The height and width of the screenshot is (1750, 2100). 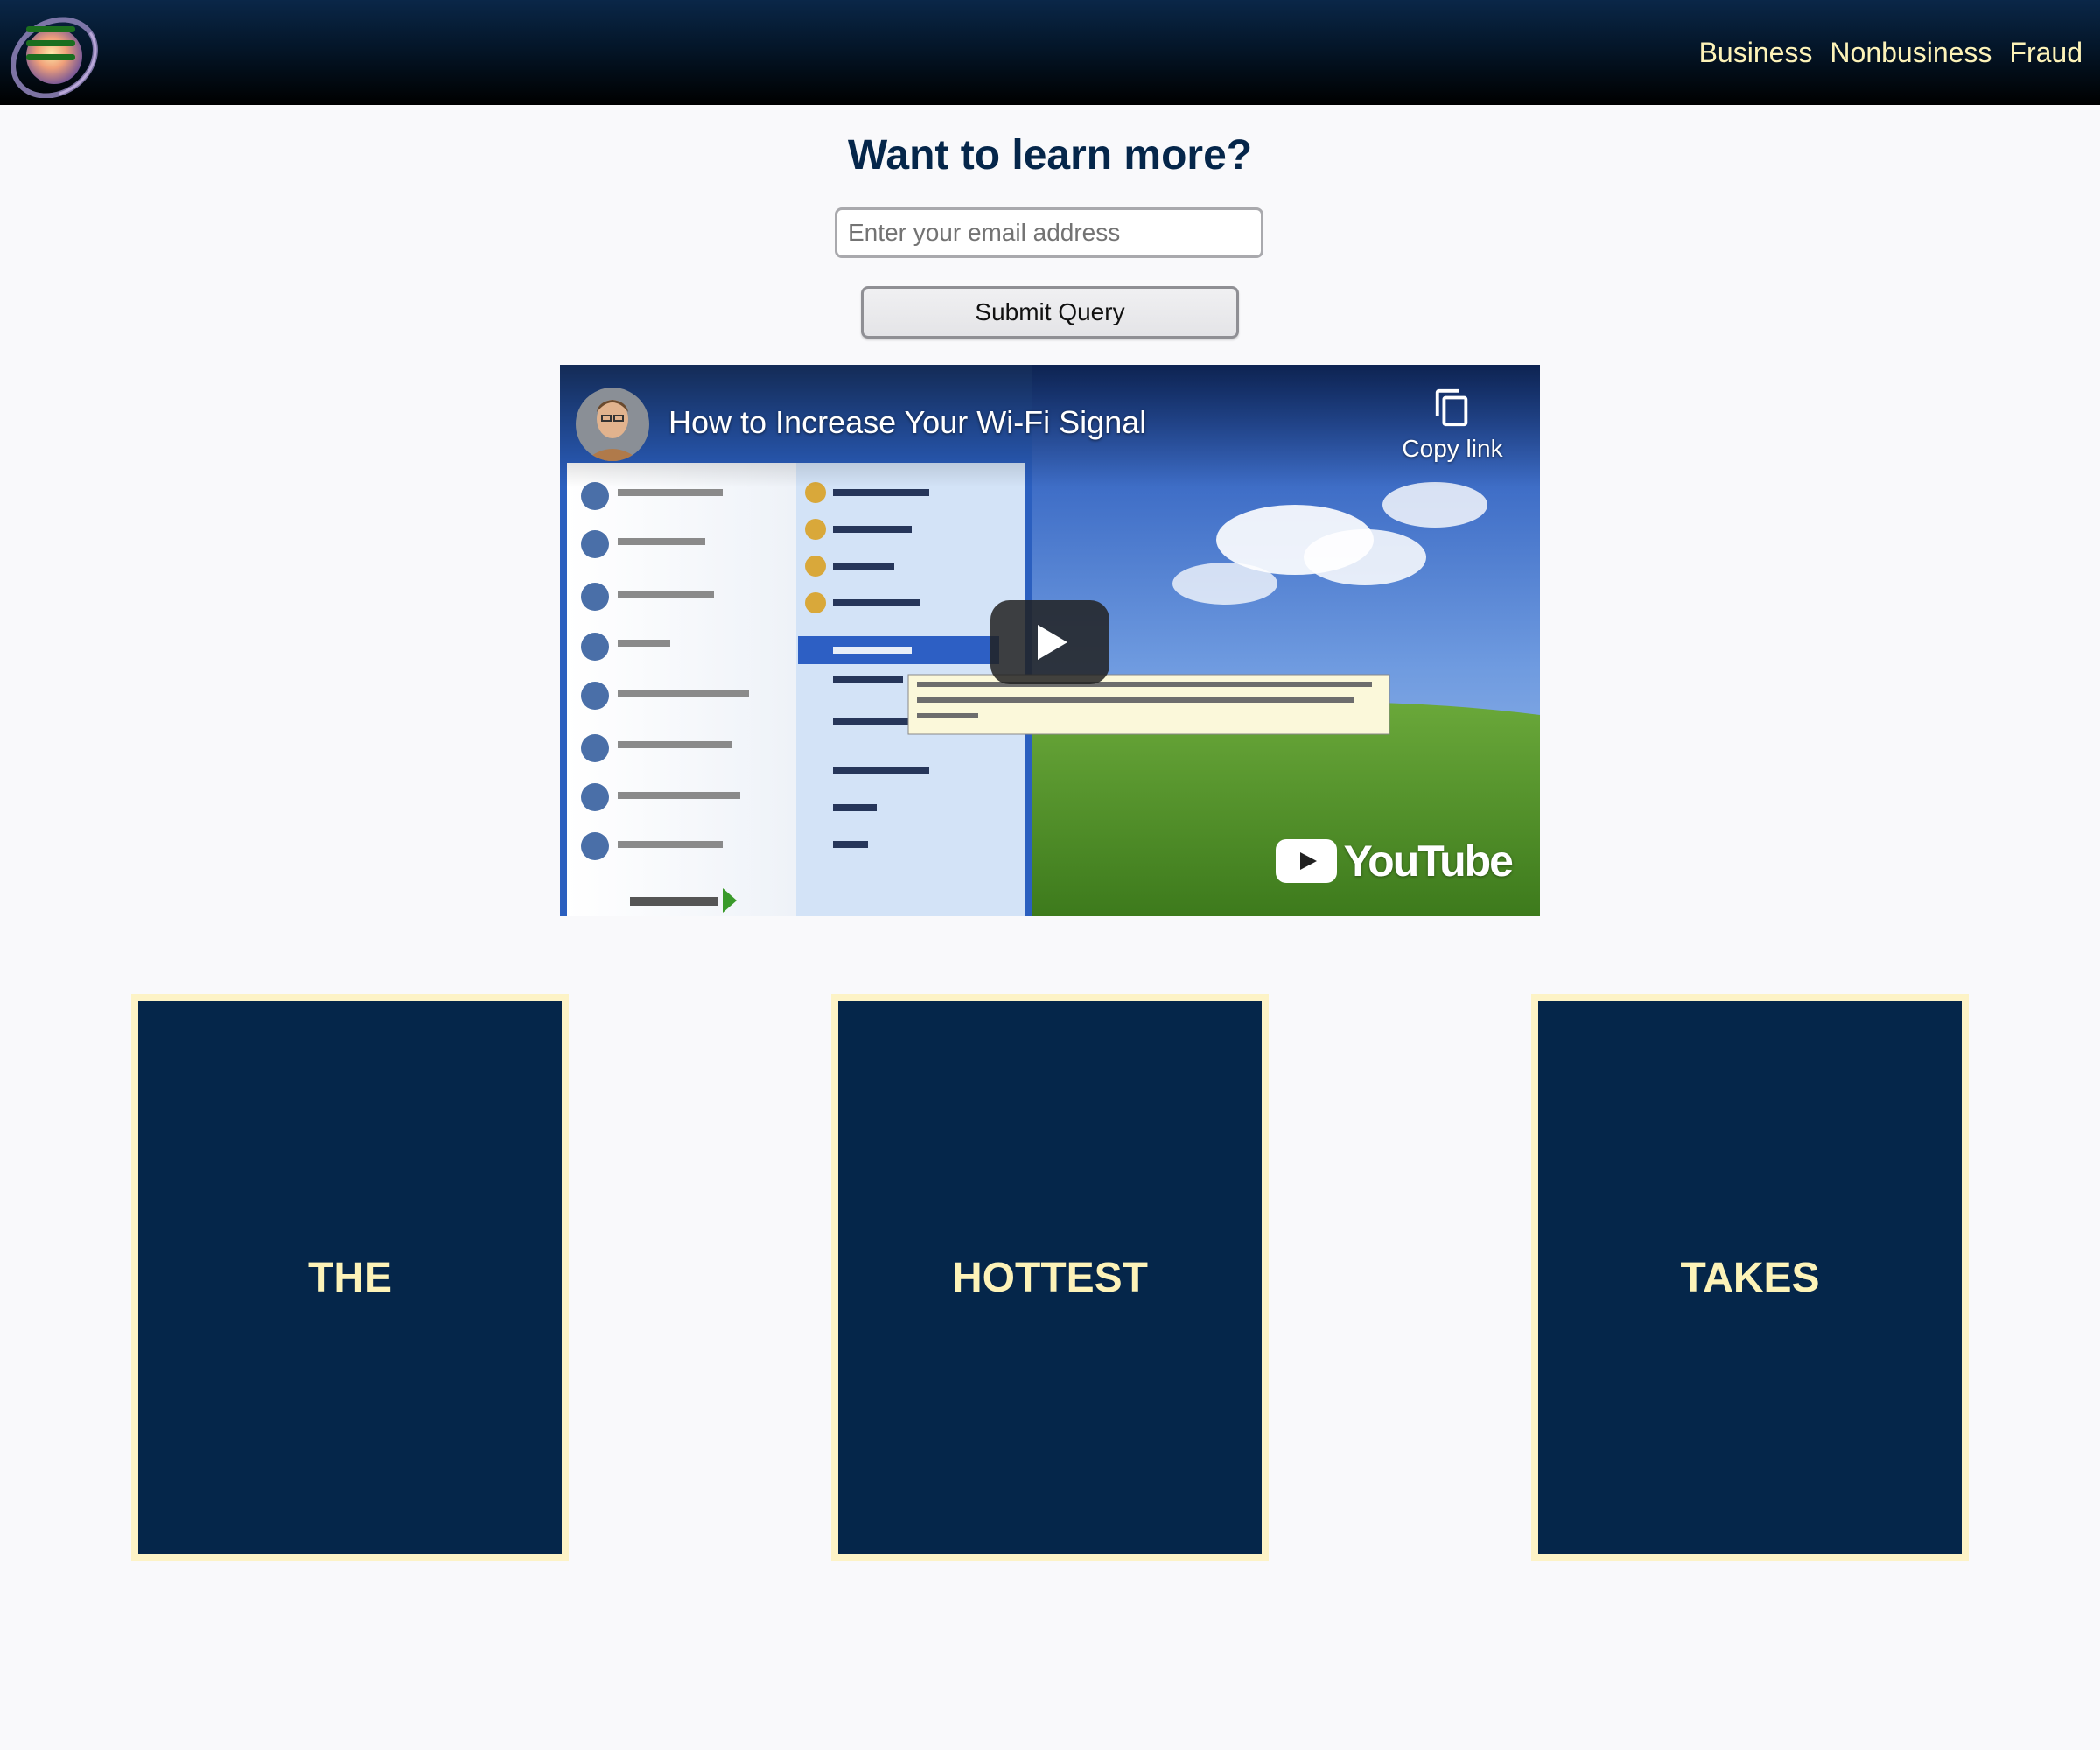 I want to click on card-label: HOTTEST, so click(x=1050, y=1277).